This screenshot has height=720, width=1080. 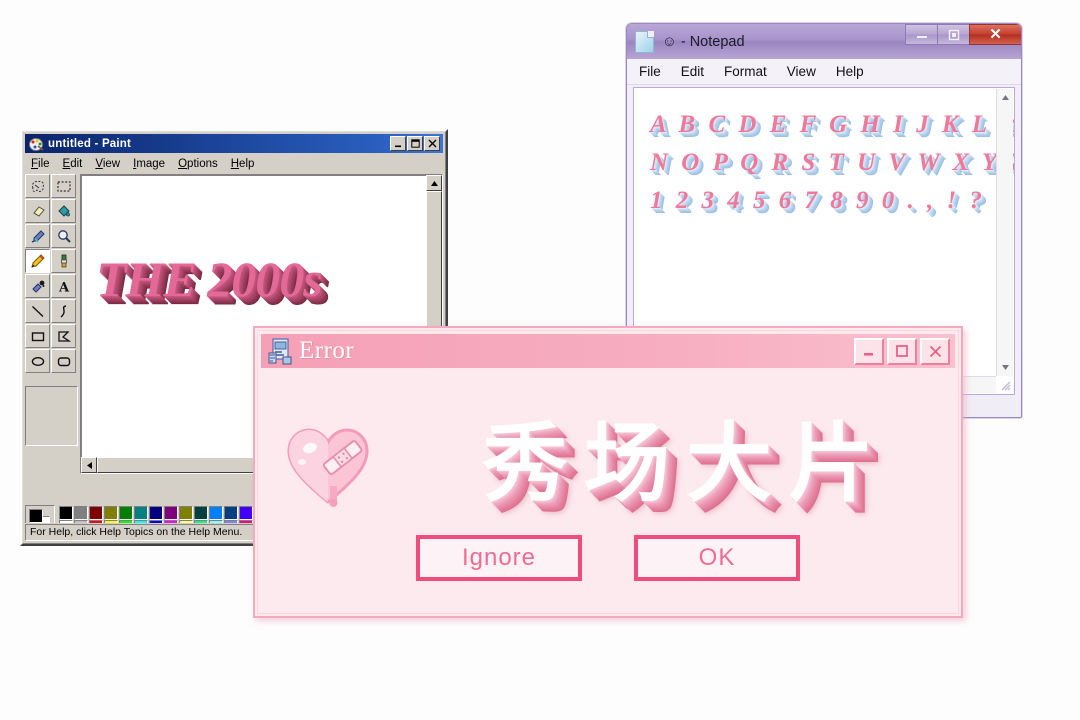 I want to click on curve-icon, so click(x=63, y=311).